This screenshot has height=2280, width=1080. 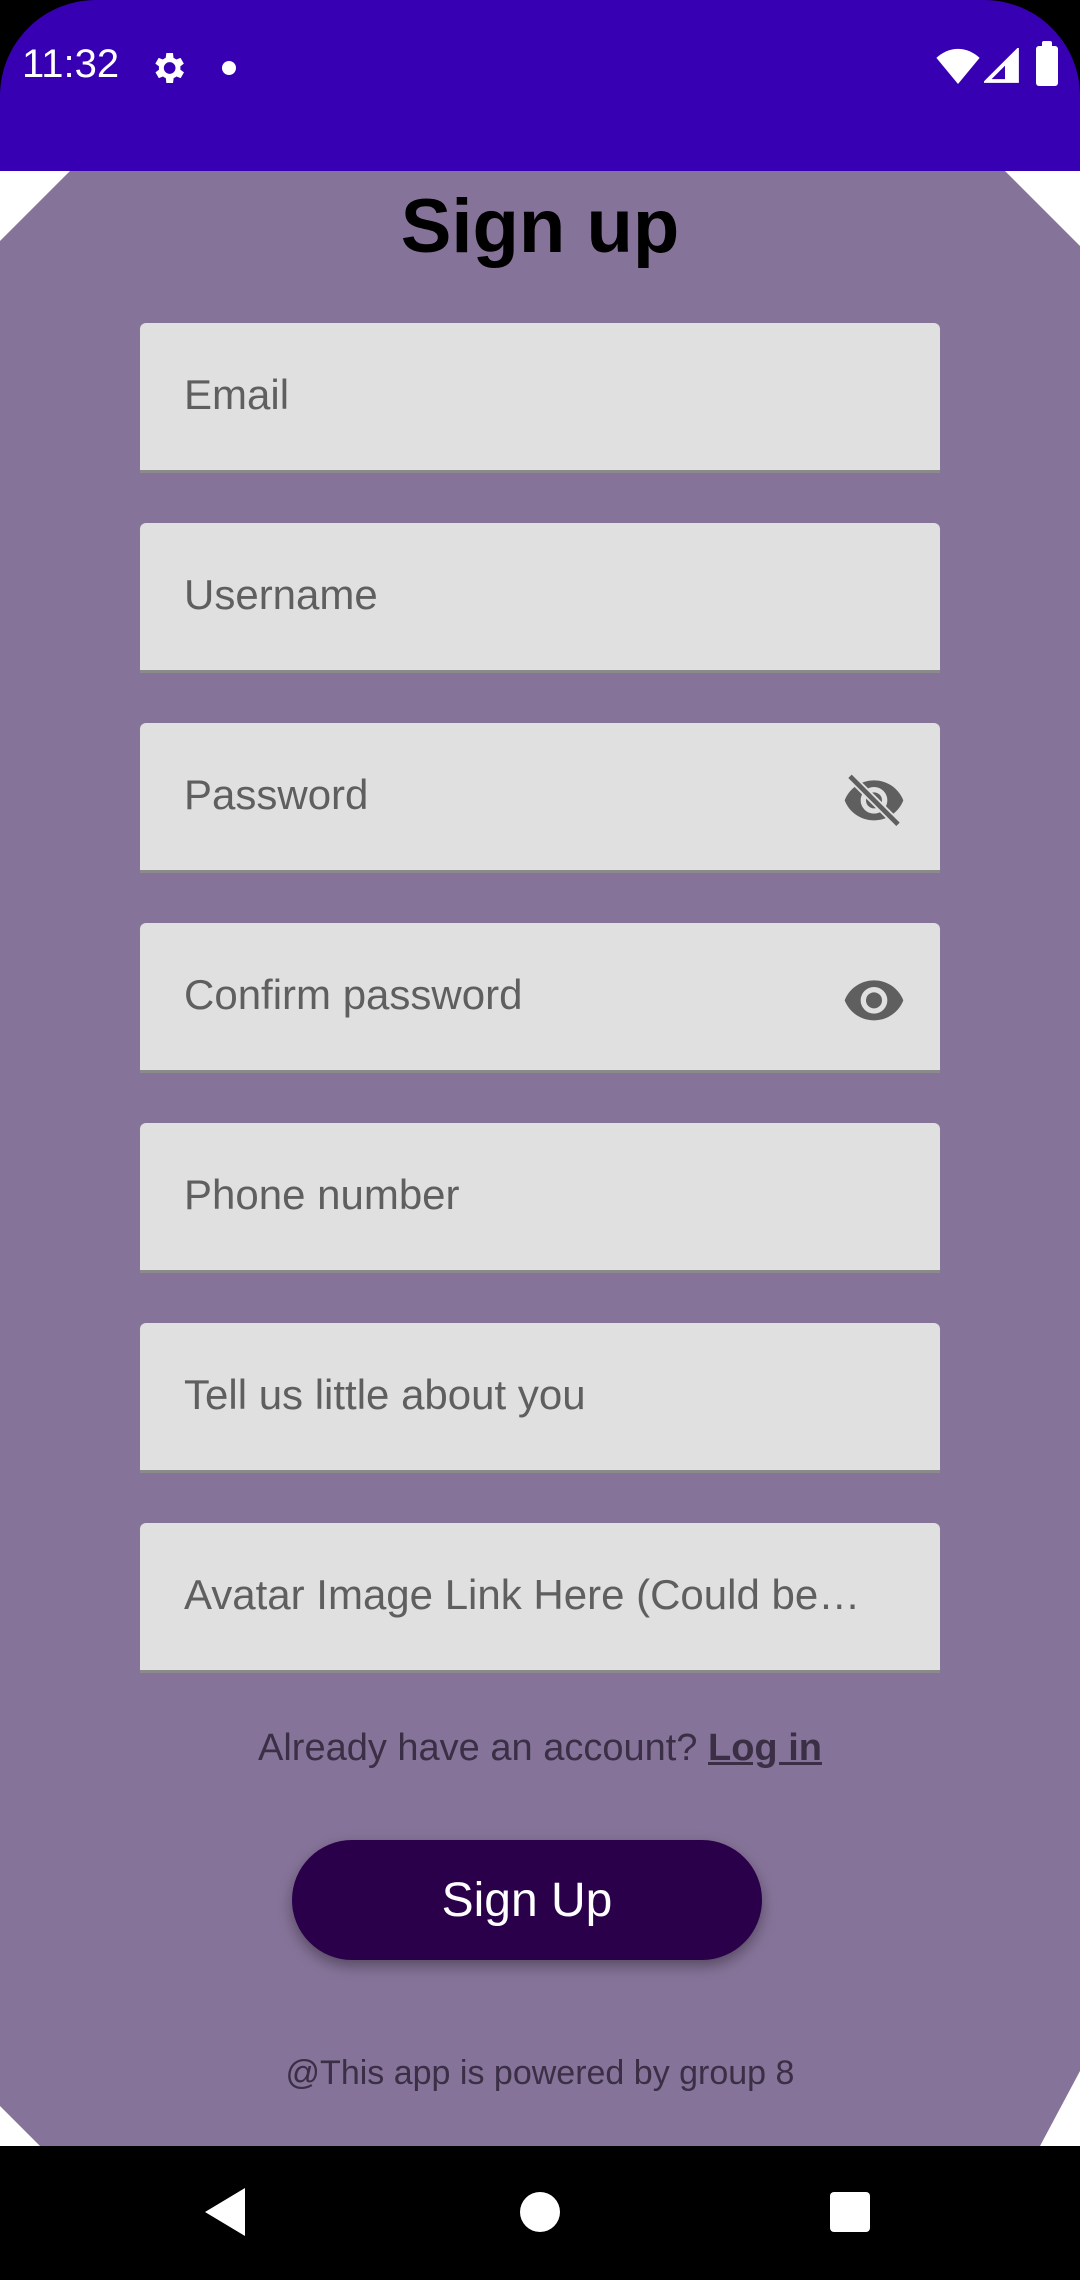 I want to click on sign-up-button: Sign Up, so click(x=527, y=1900).